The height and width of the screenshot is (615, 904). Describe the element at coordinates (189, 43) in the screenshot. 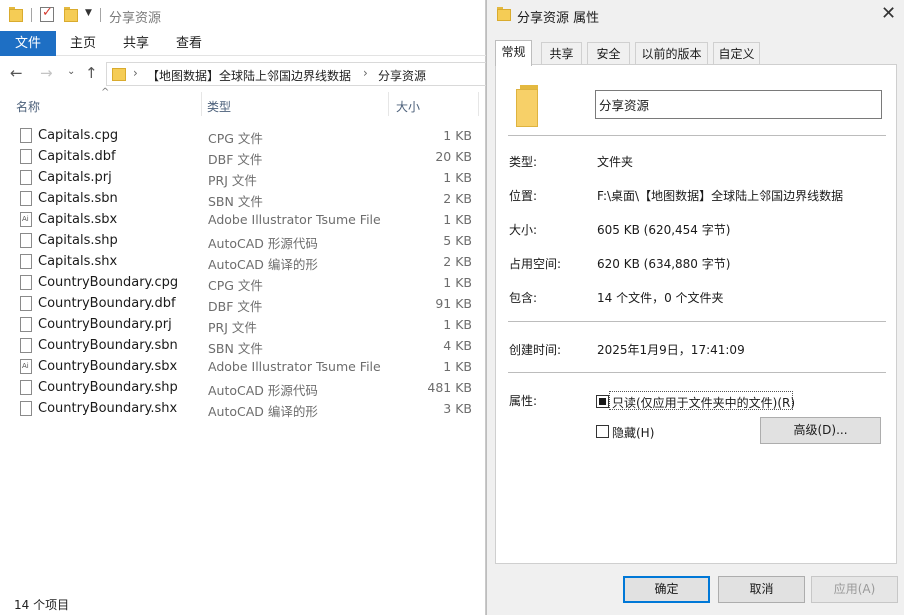

I see `ribbon-tab-view: 查看` at that location.